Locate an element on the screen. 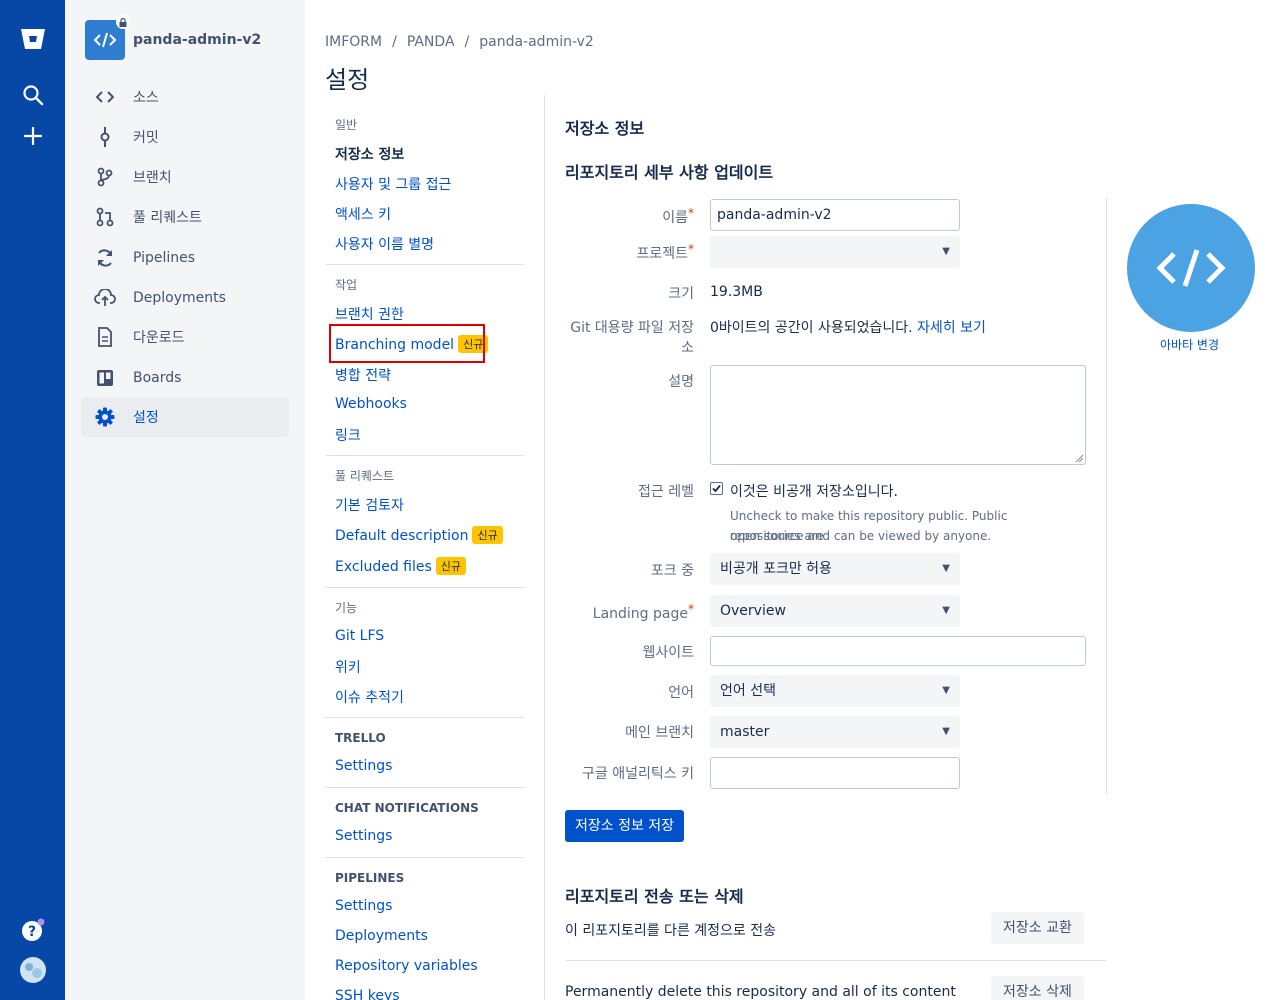 This screenshot has height=1000, width=1269. transfer-repo-button: 저장소 교환 is located at coordinates (1037, 928).